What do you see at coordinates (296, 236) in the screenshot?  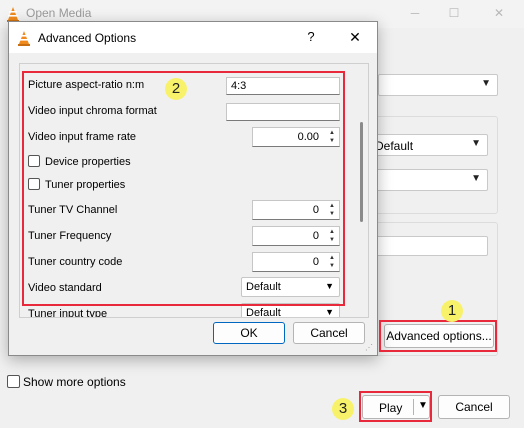 I see `frequency-spinbox: 0 ▲ ▼` at bounding box center [296, 236].